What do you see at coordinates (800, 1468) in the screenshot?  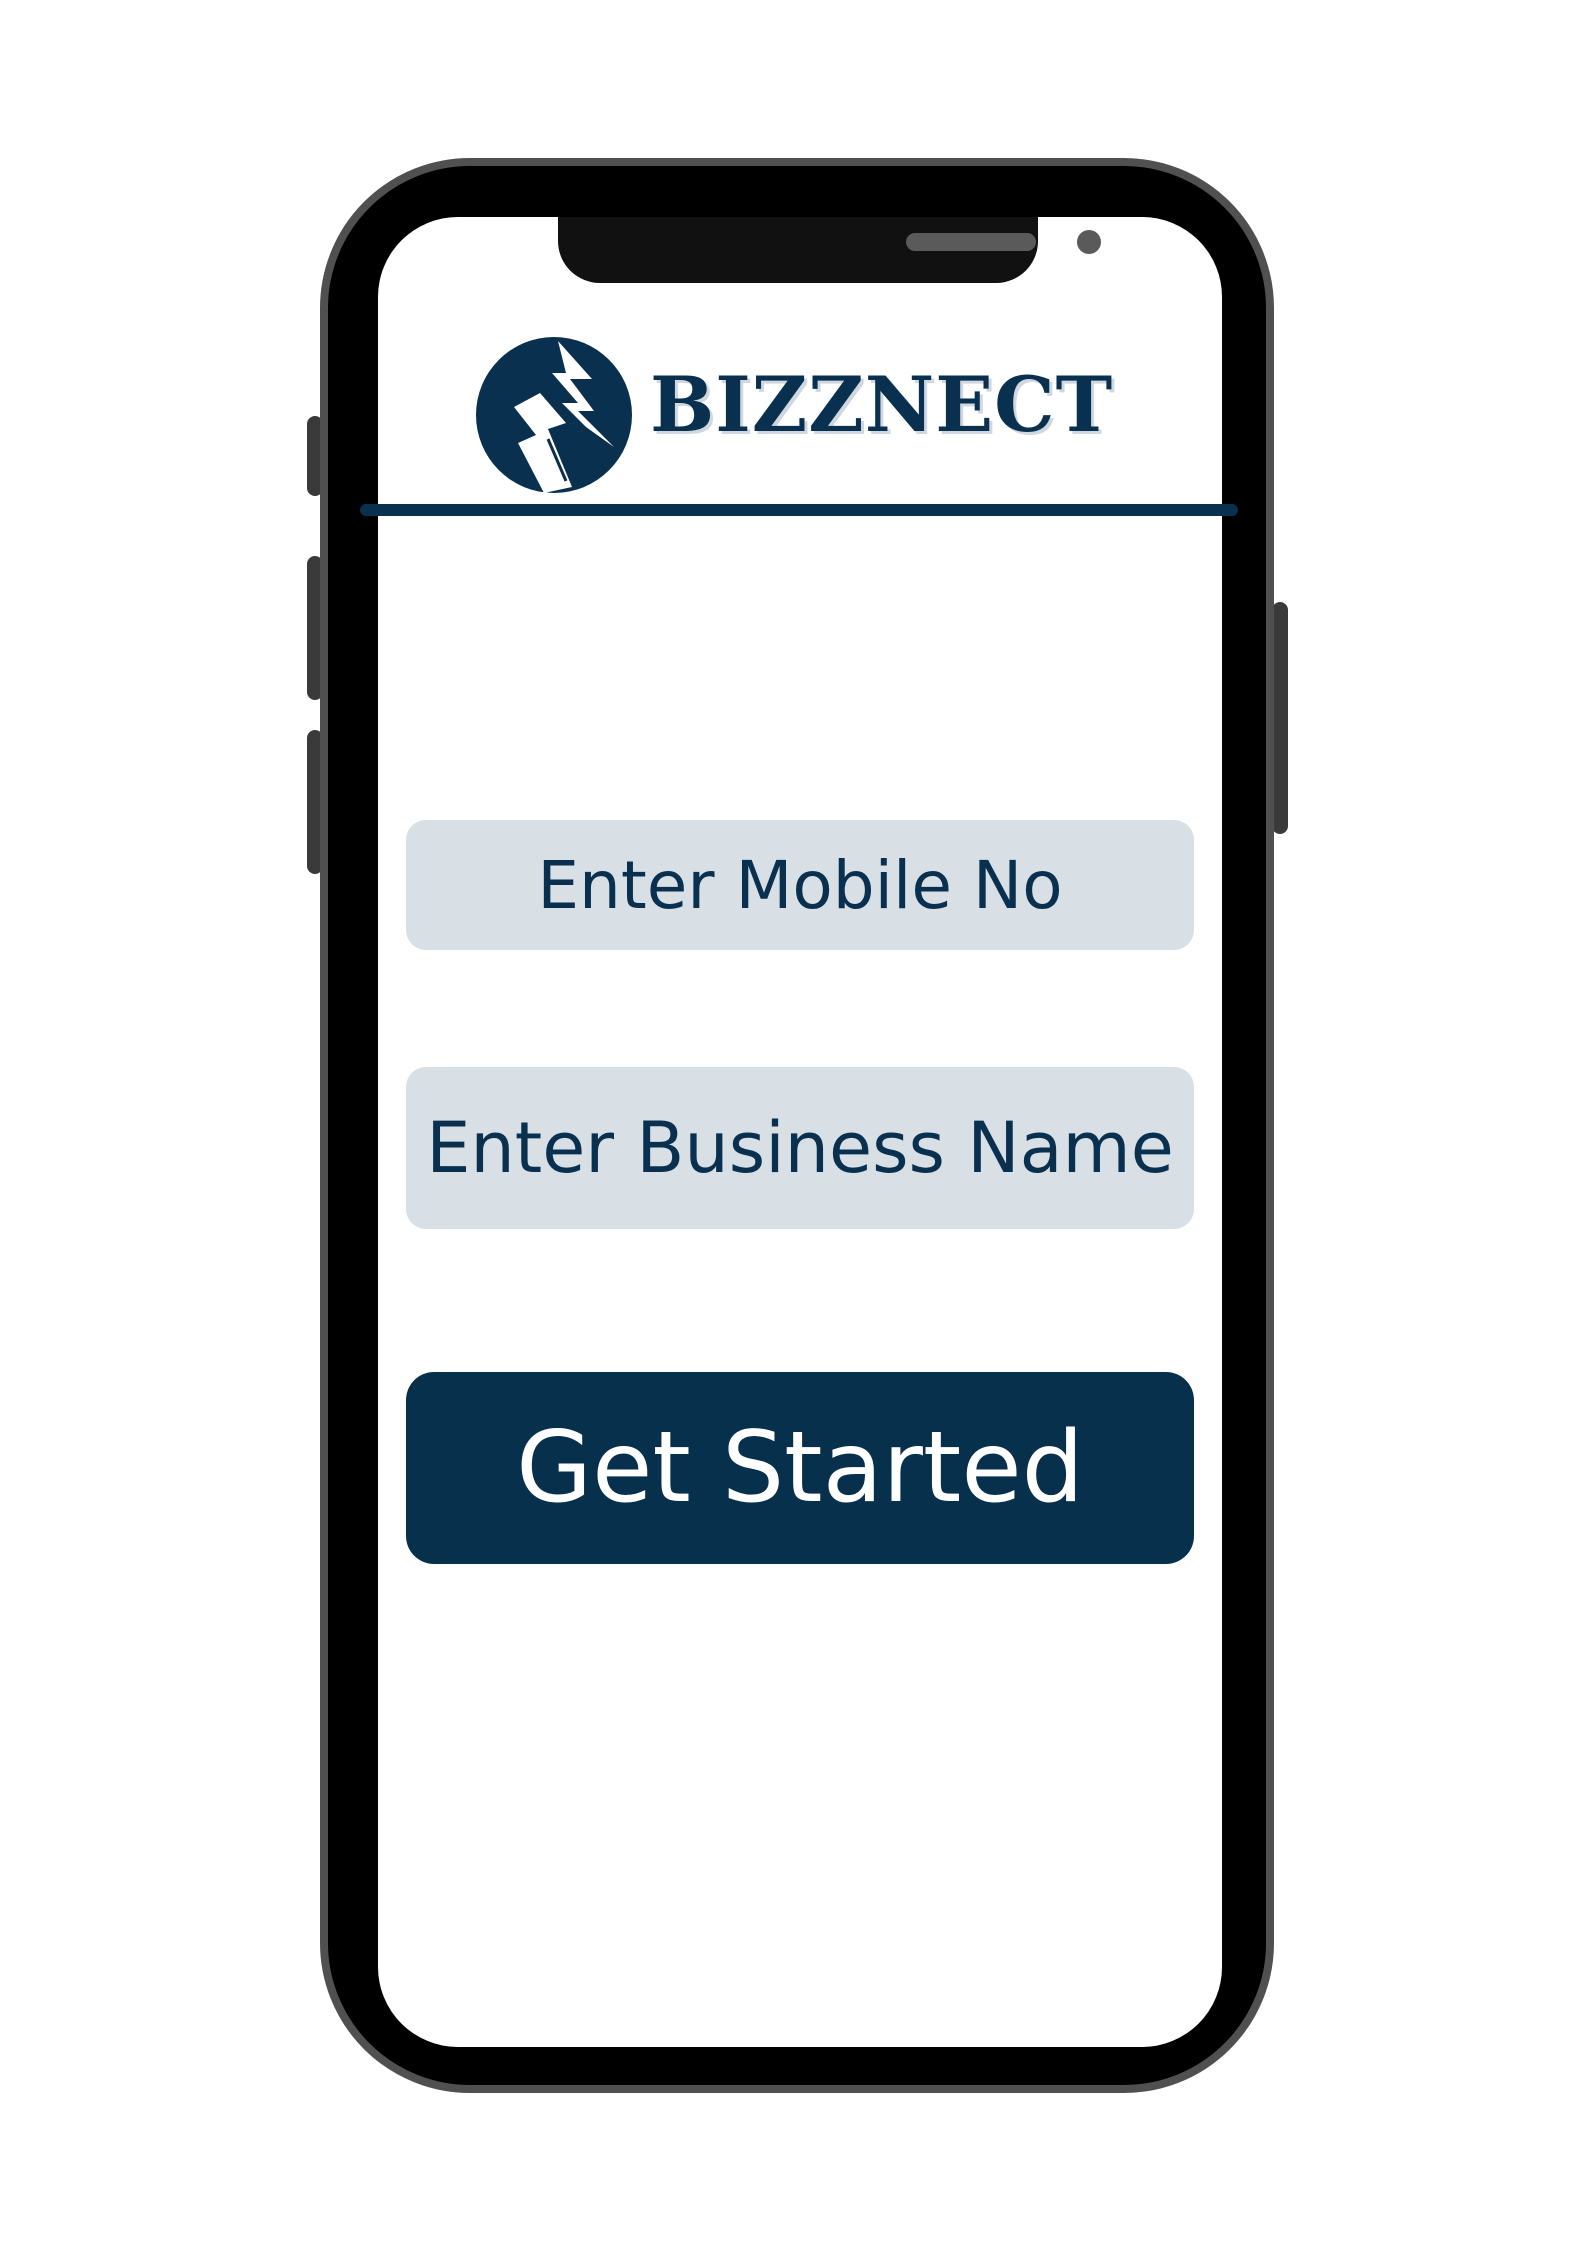 I see `get-started-button: Get Started` at bounding box center [800, 1468].